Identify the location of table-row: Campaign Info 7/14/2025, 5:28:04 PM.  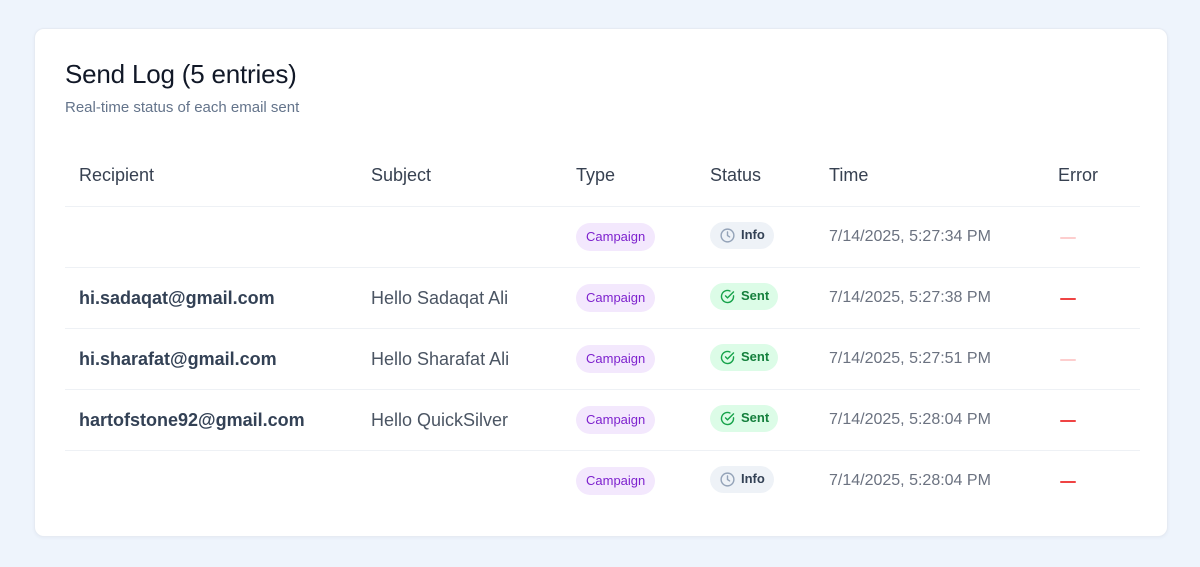
(602, 481).